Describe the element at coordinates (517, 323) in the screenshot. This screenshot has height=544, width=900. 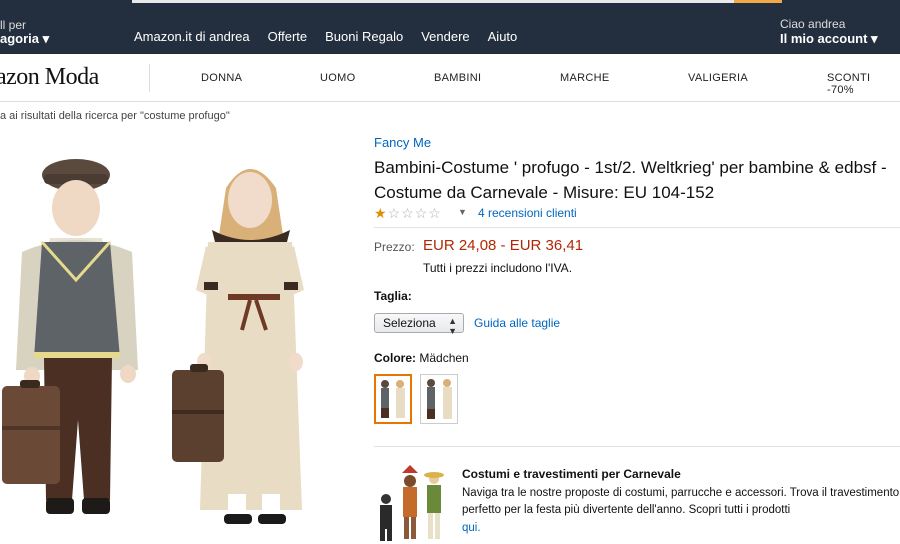
I see `size-guide-link: Guida alle taglie` at that location.